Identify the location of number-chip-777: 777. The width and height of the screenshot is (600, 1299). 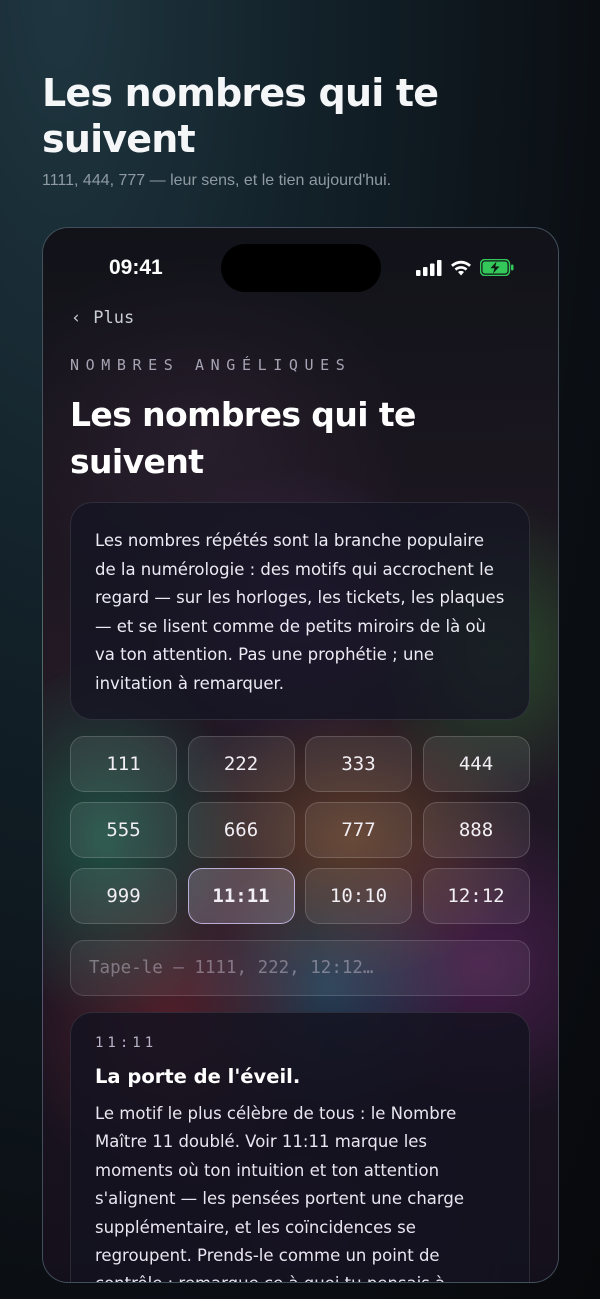
(358, 830).